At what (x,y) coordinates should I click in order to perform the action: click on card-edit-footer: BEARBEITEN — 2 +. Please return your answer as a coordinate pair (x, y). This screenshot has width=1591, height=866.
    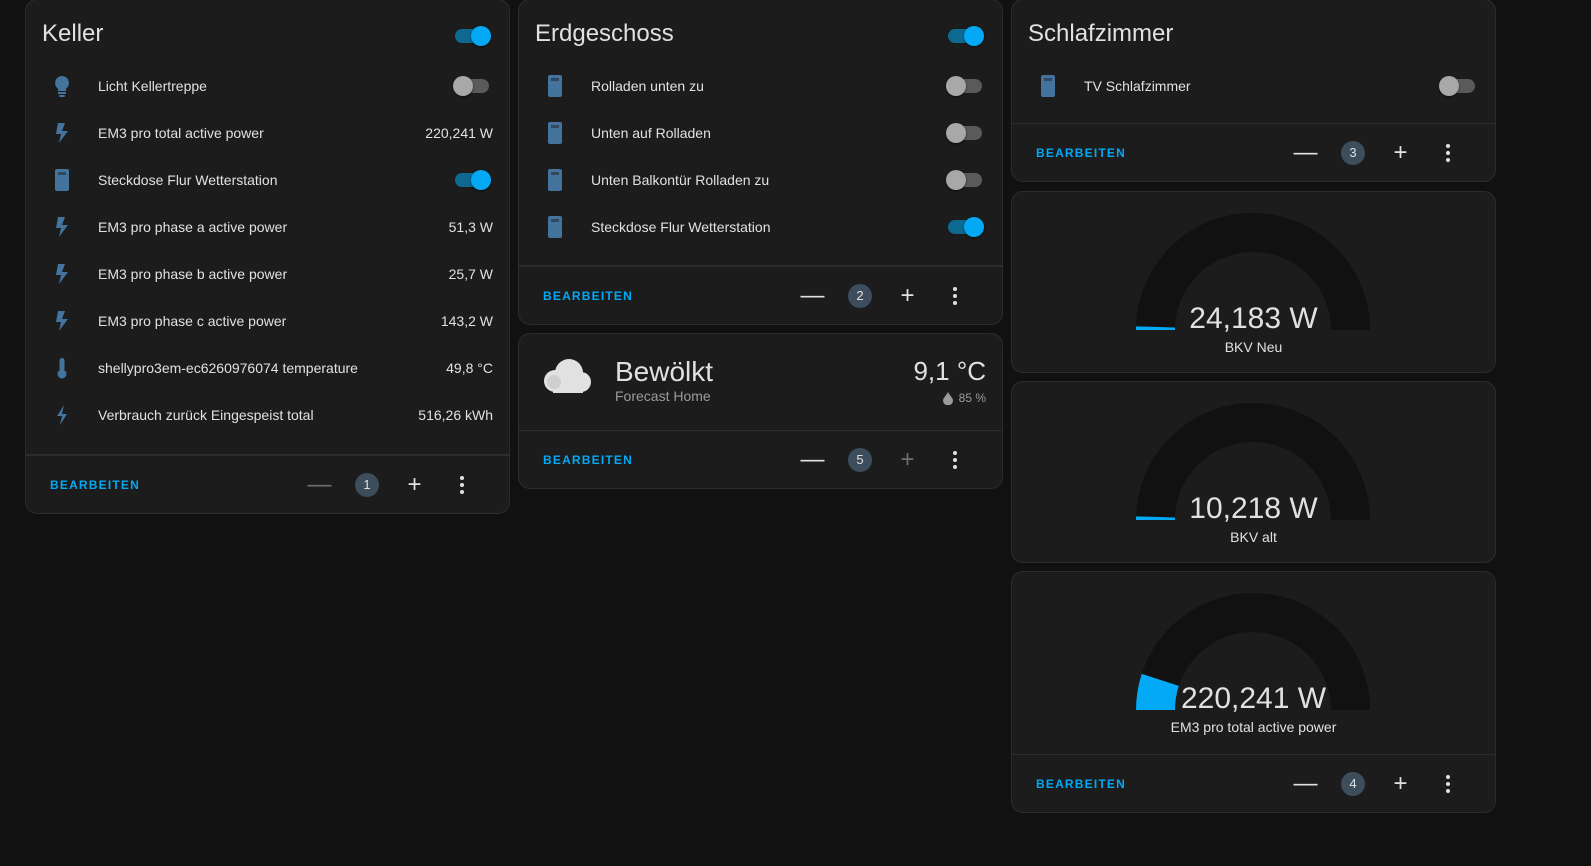
    Looking at the image, I should click on (760, 295).